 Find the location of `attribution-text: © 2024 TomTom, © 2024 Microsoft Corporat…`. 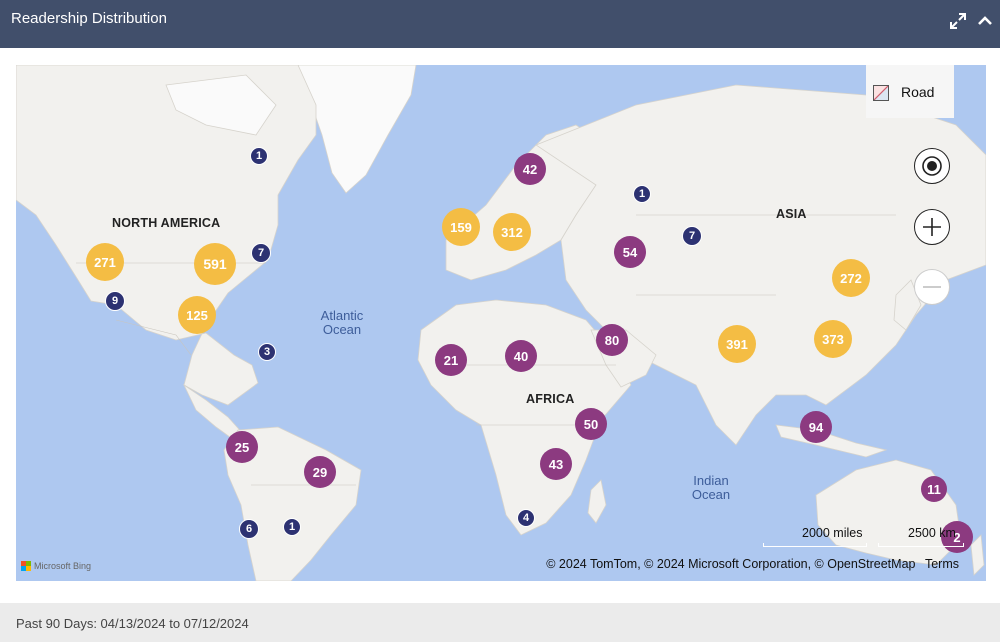

attribution-text: © 2024 TomTom, © 2024 Microsoft Corporat… is located at coordinates (731, 564).